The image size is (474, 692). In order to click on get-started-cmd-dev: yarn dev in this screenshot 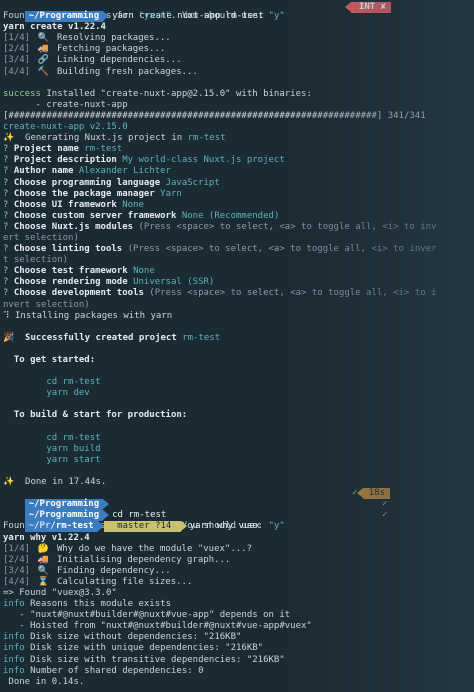, I will do `click(46, 393)`.